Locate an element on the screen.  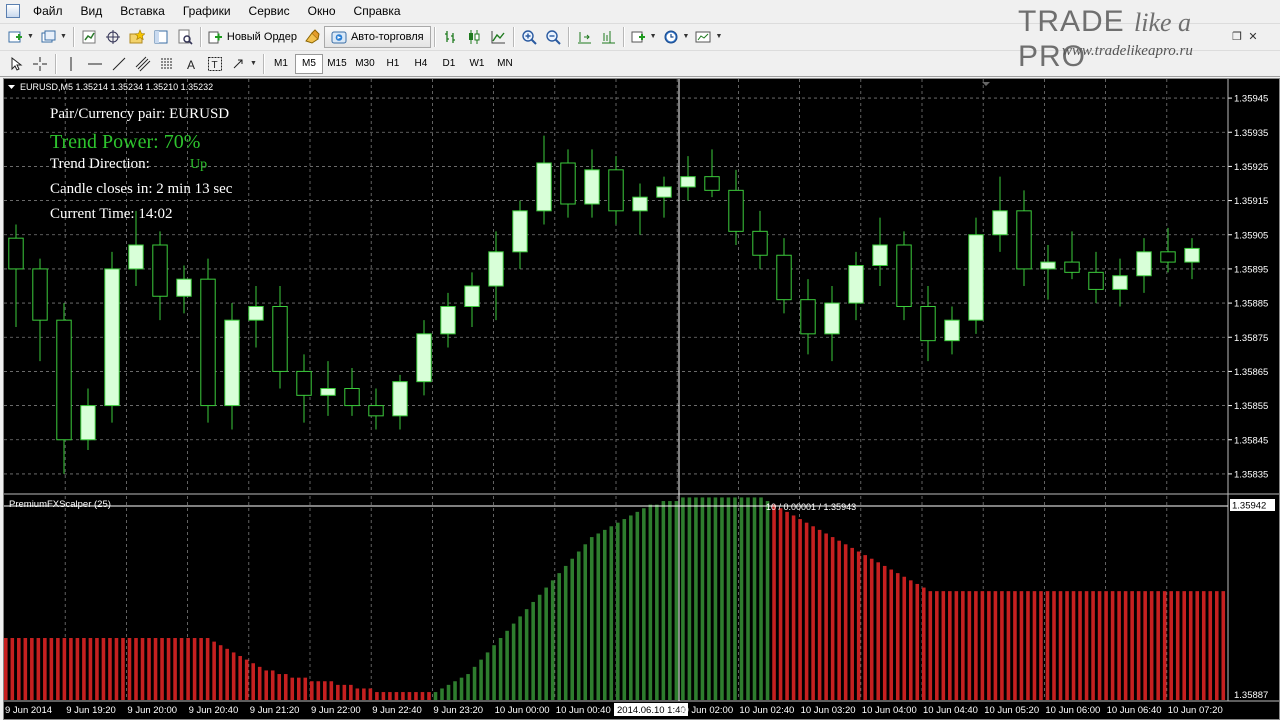
magnifier-document-icon is located at coordinates (185, 37).